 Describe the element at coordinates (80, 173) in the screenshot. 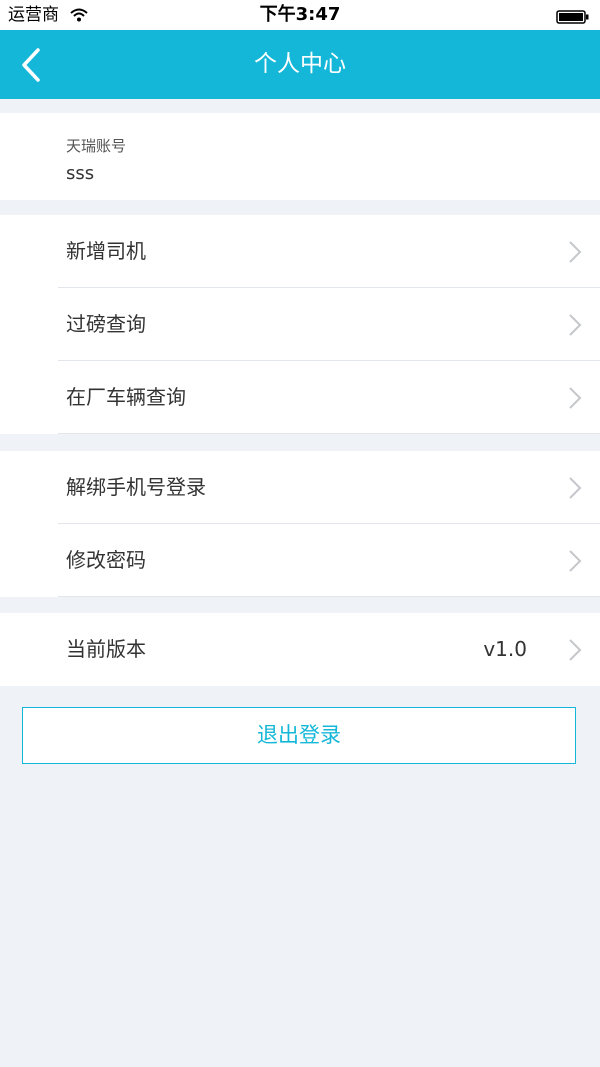

I see `account-value: sss` at that location.